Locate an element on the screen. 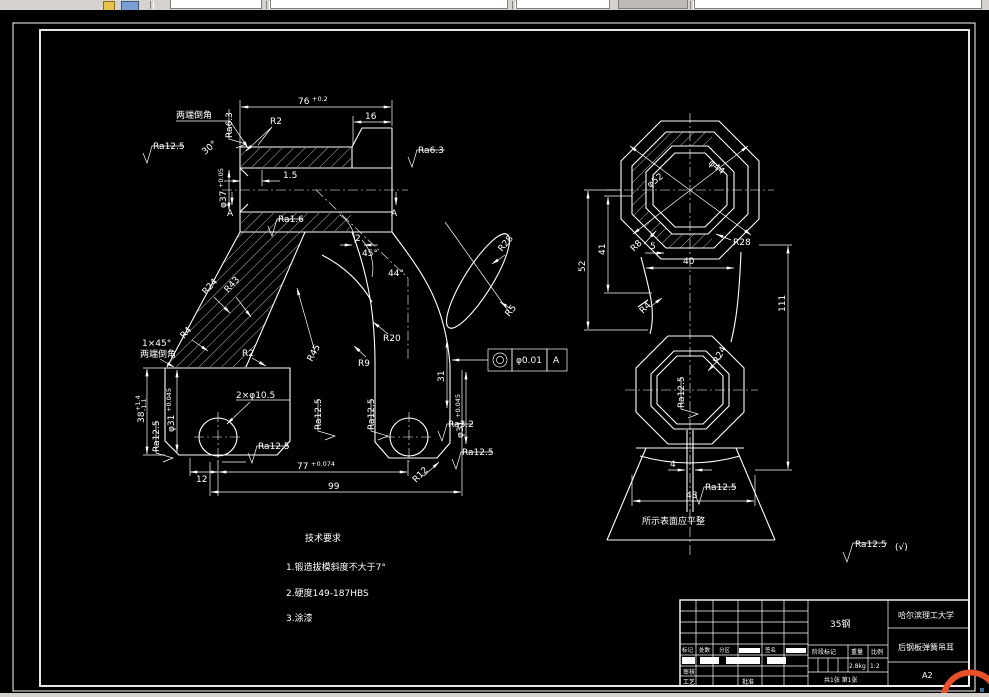 The image size is (989, 697). tb-col-count: 处数 is located at coordinates (705, 650).